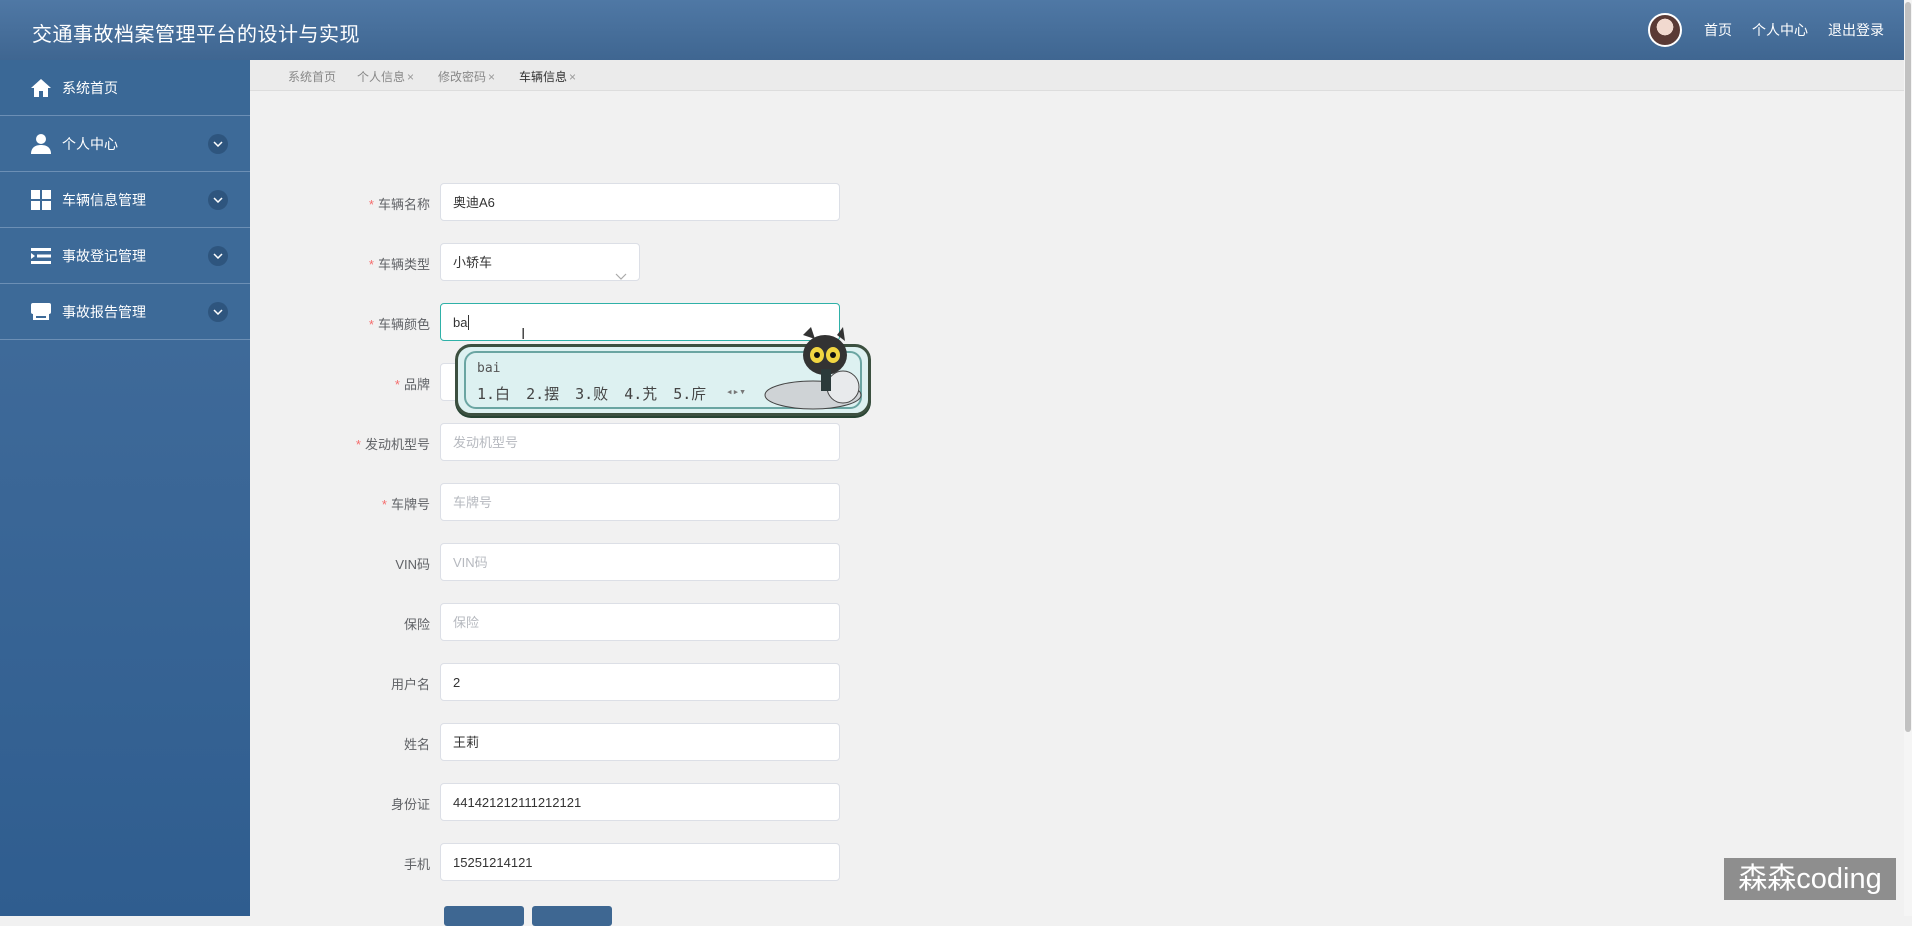 This screenshot has width=1912, height=926. I want to click on vehicle-name-row: * 车辆名称 奥迪A6, so click(550, 203).